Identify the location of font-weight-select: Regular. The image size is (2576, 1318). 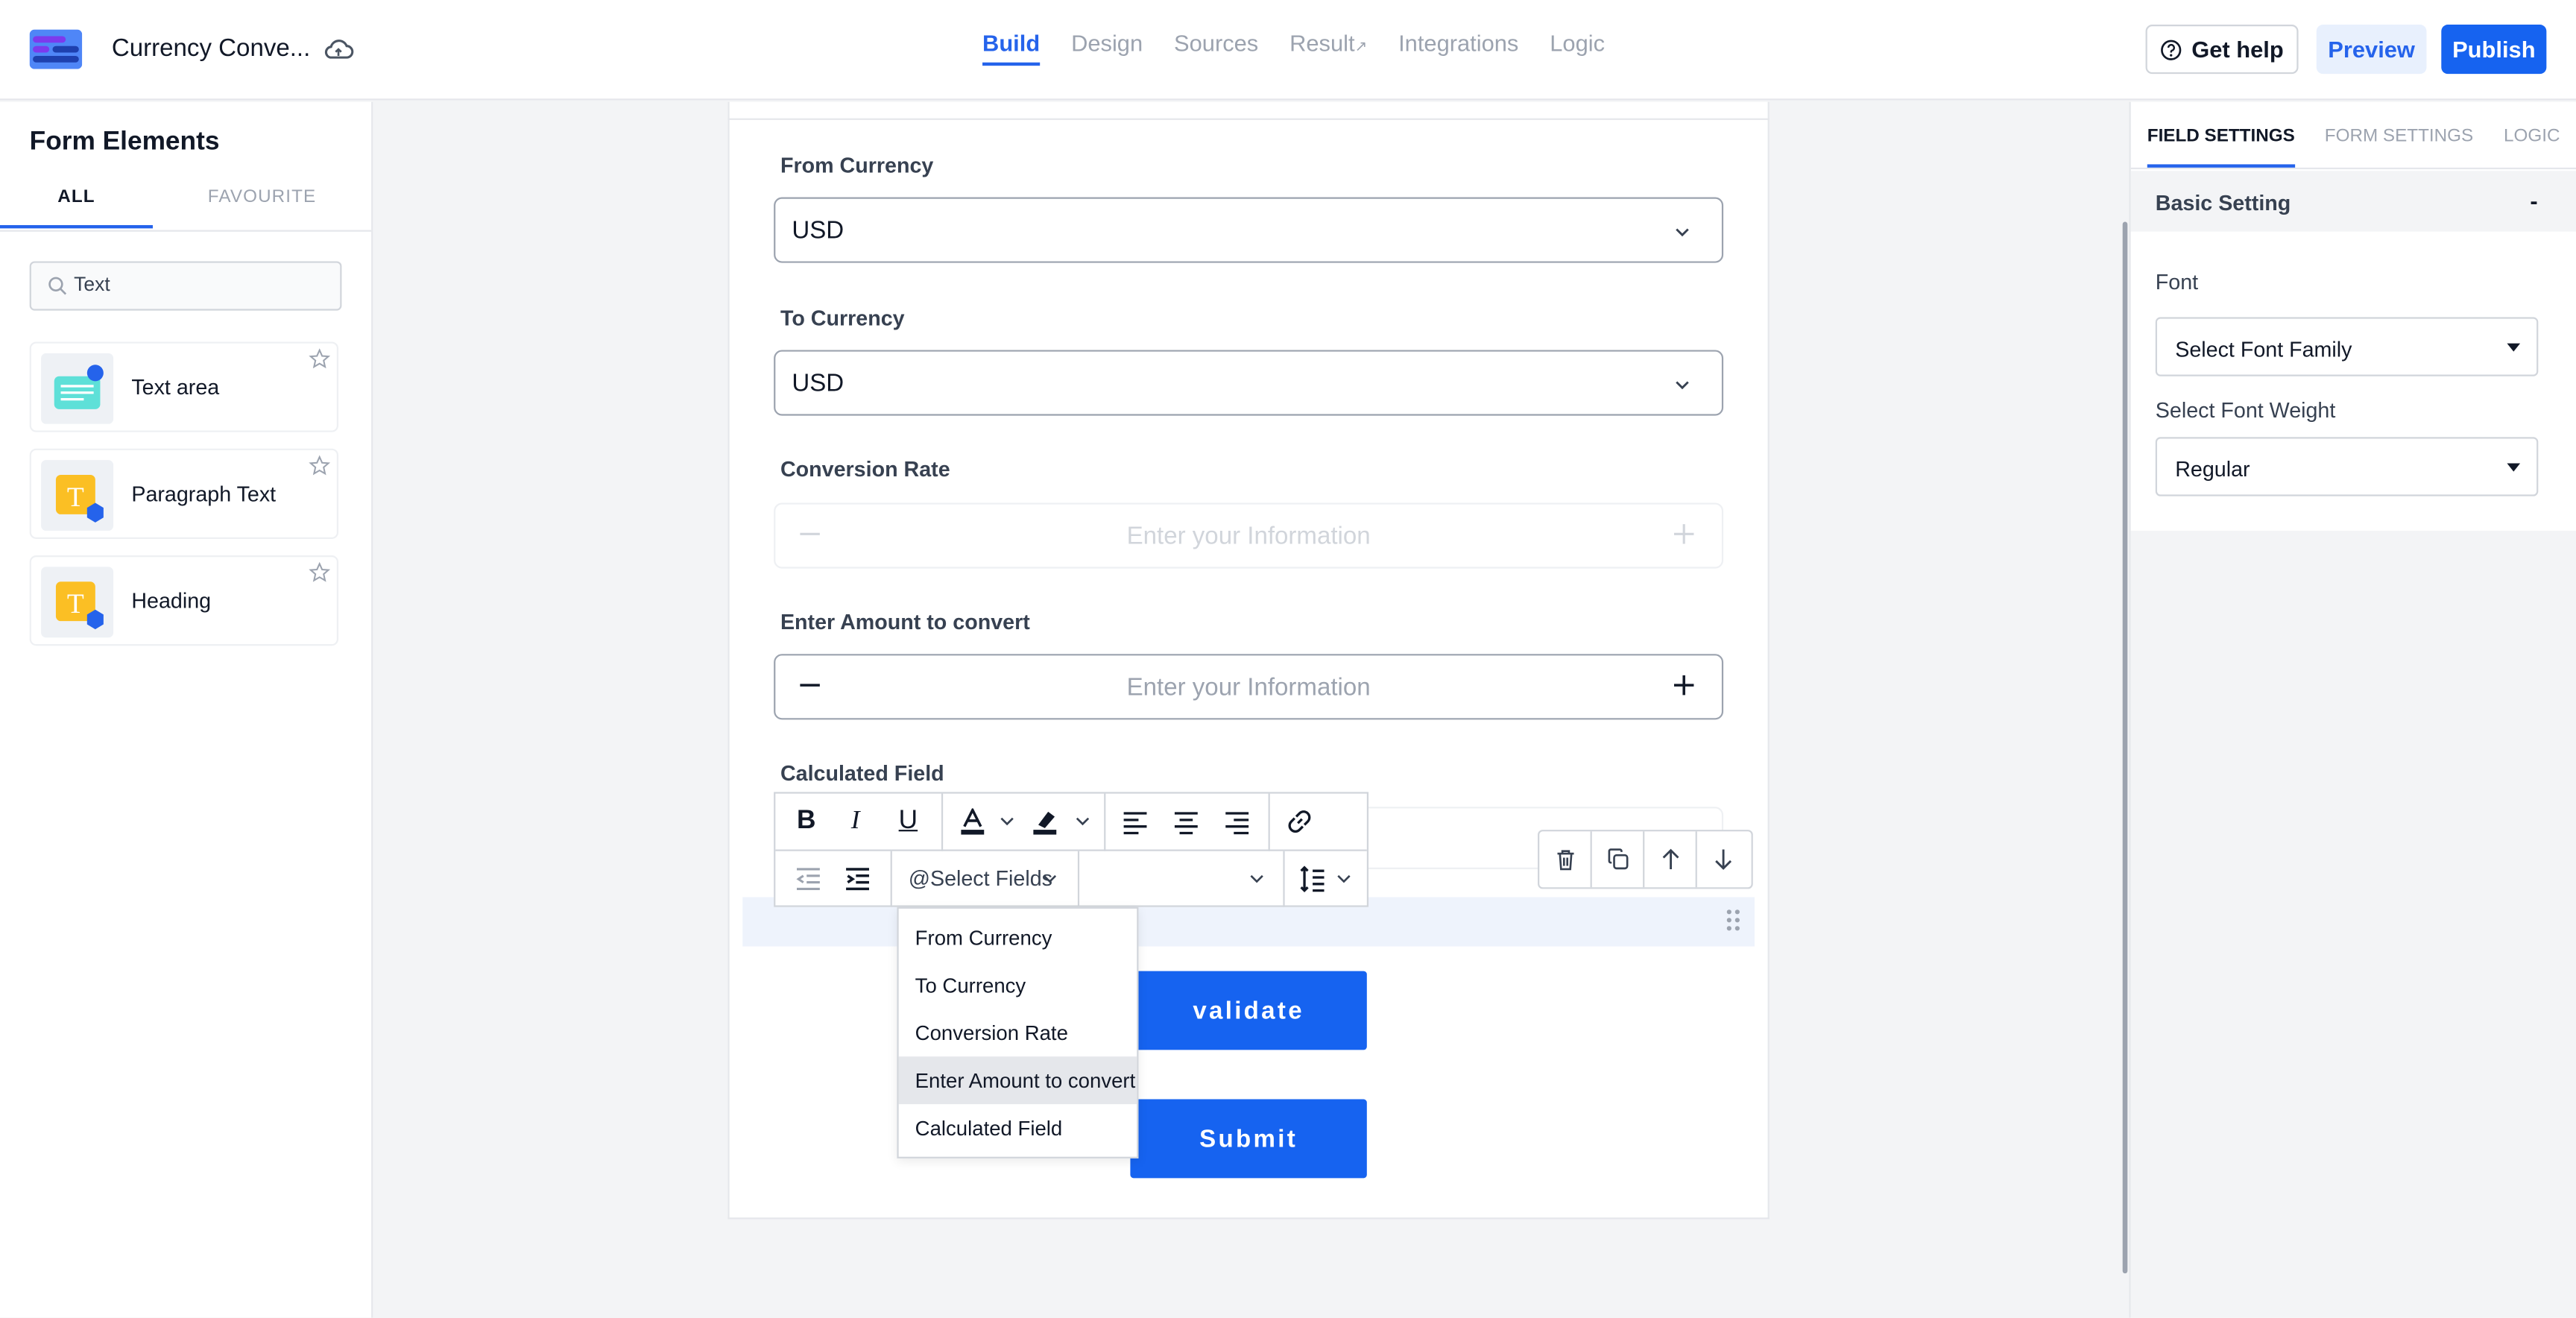
(2347, 466).